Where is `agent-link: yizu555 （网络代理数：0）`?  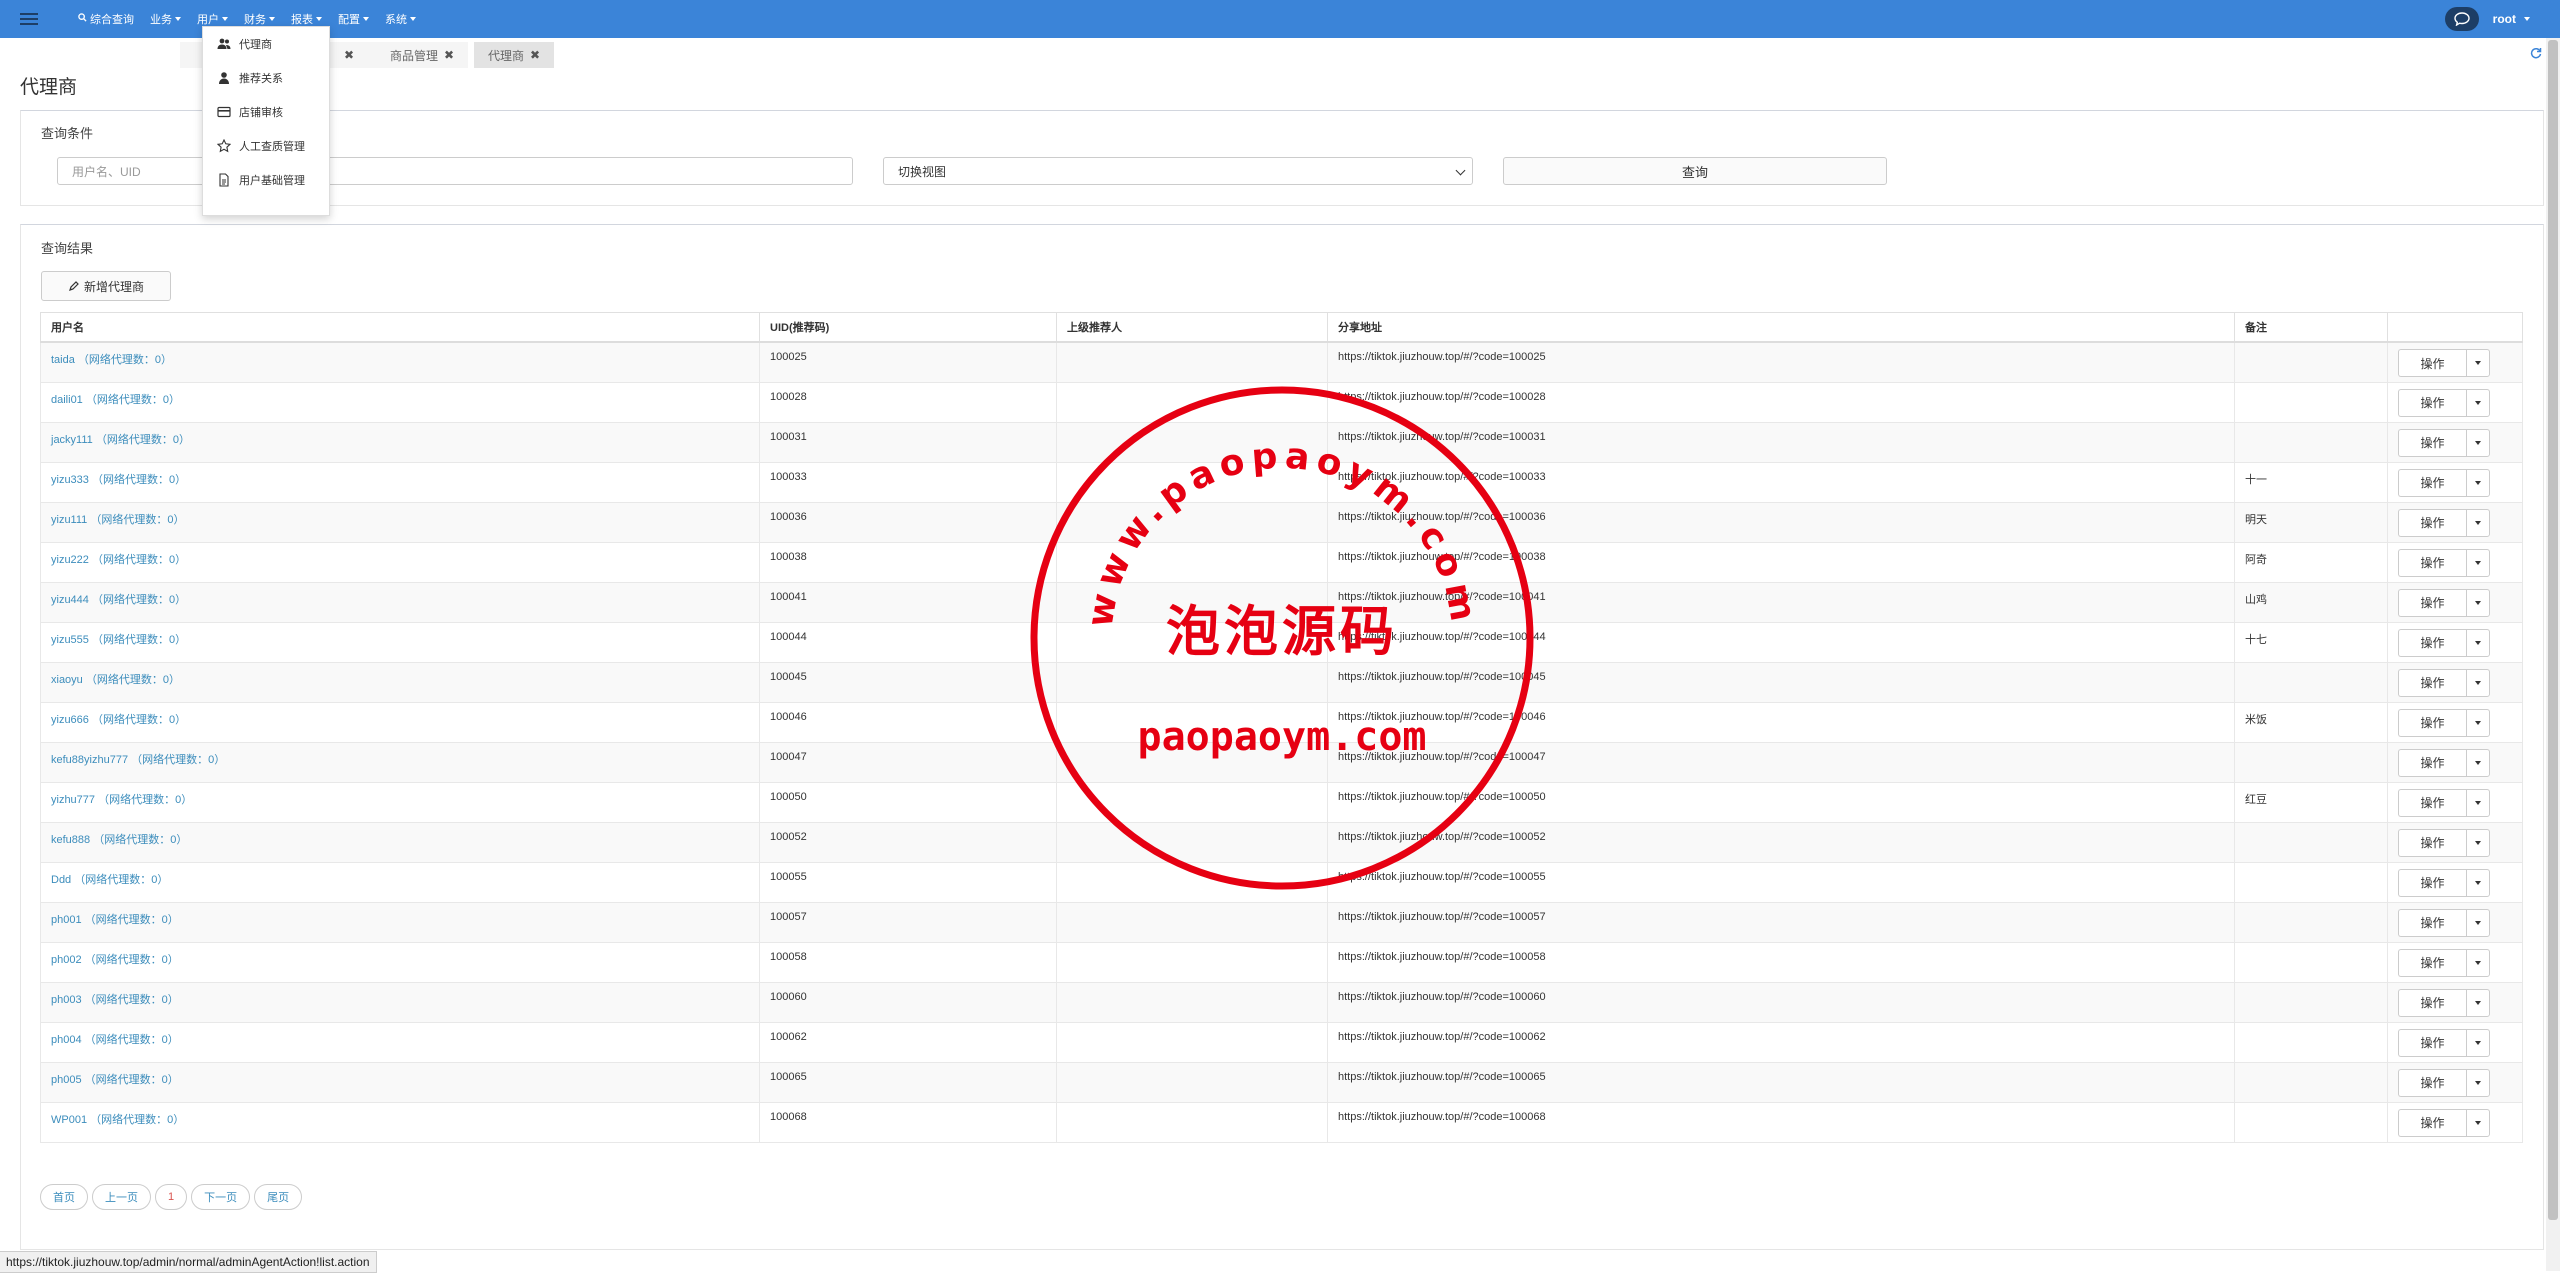 agent-link: yizu555 （网络代理数：0） is located at coordinates (118, 640).